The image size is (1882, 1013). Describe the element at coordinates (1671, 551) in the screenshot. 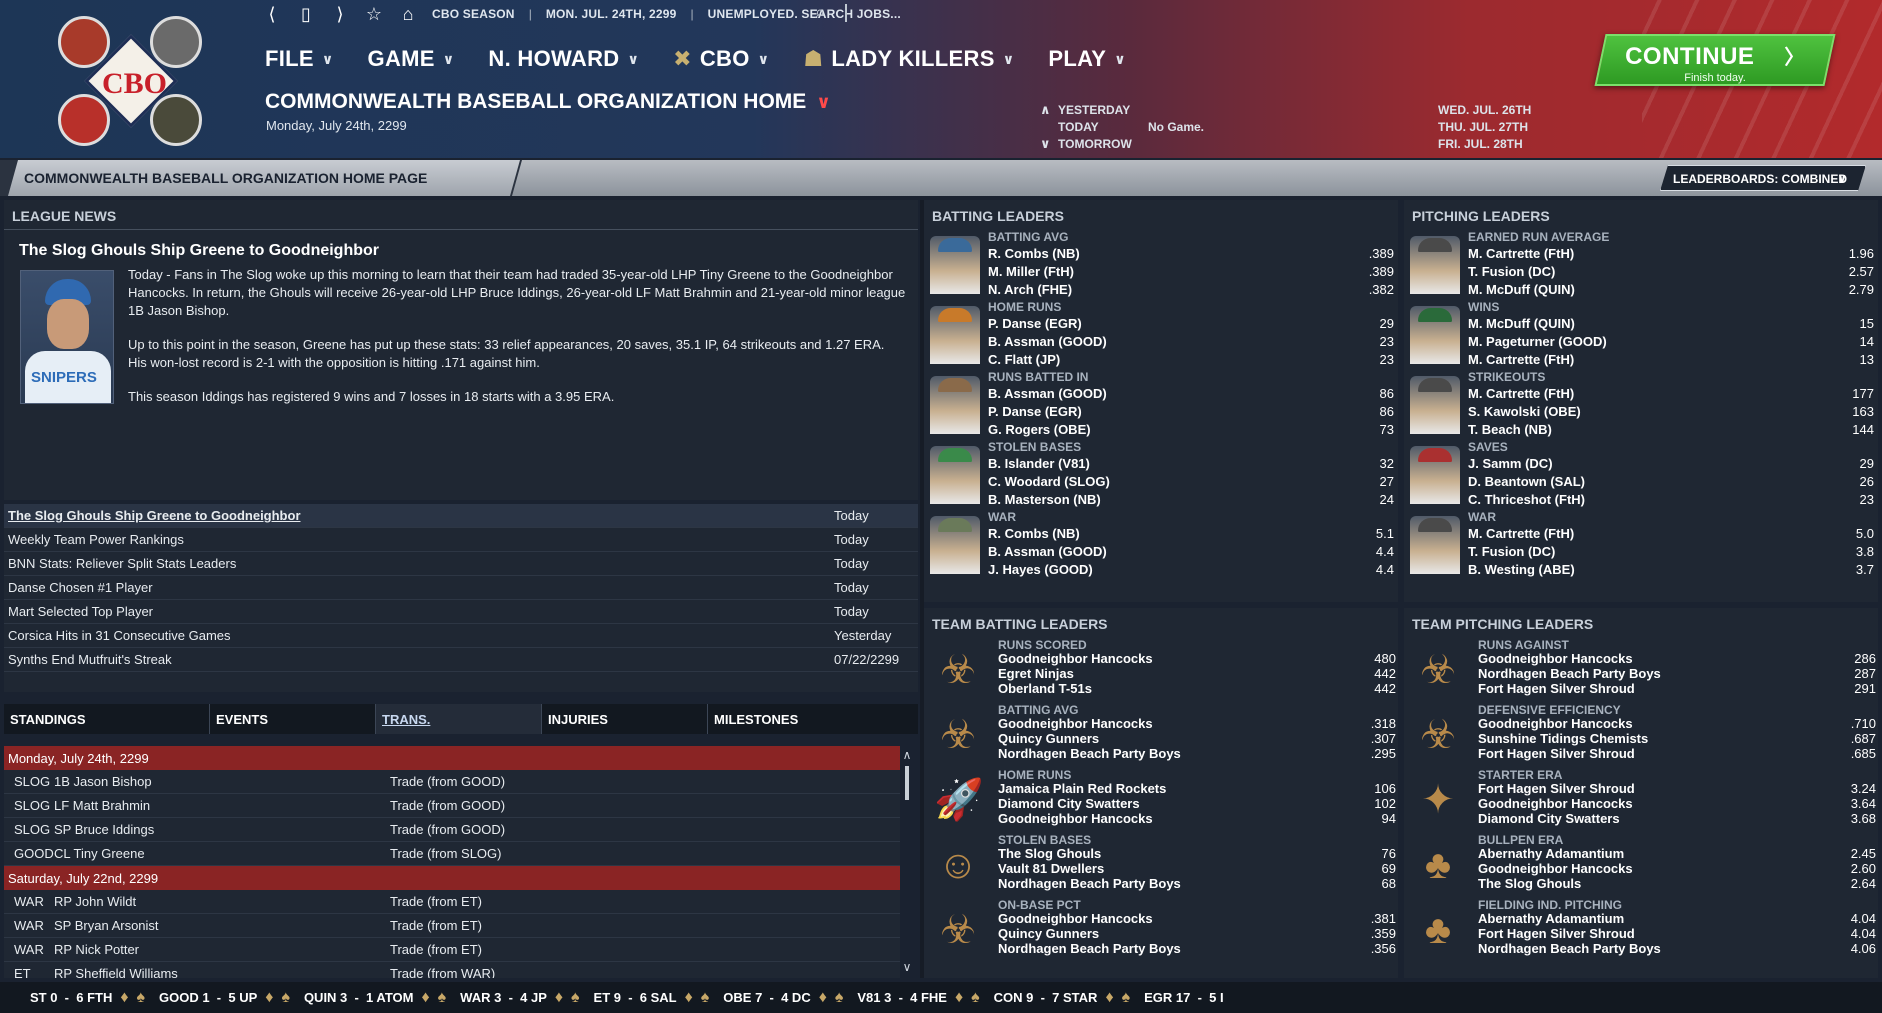

I see `leader-row: T. Fusion (DC) 3.8` at that location.